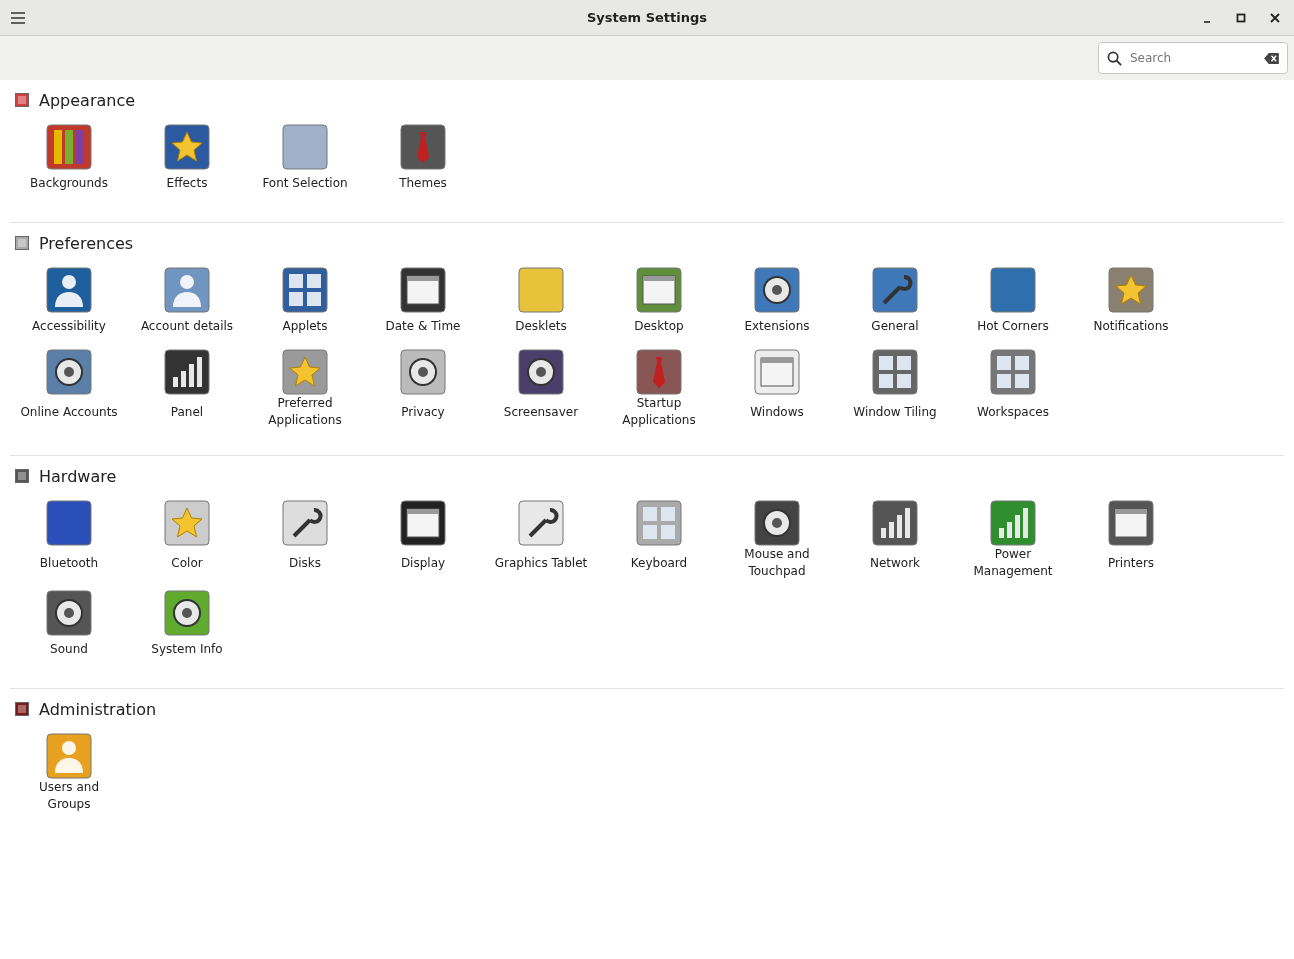 The height and width of the screenshot is (959, 1294). I want to click on workspaces-icon, so click(1013, 372).